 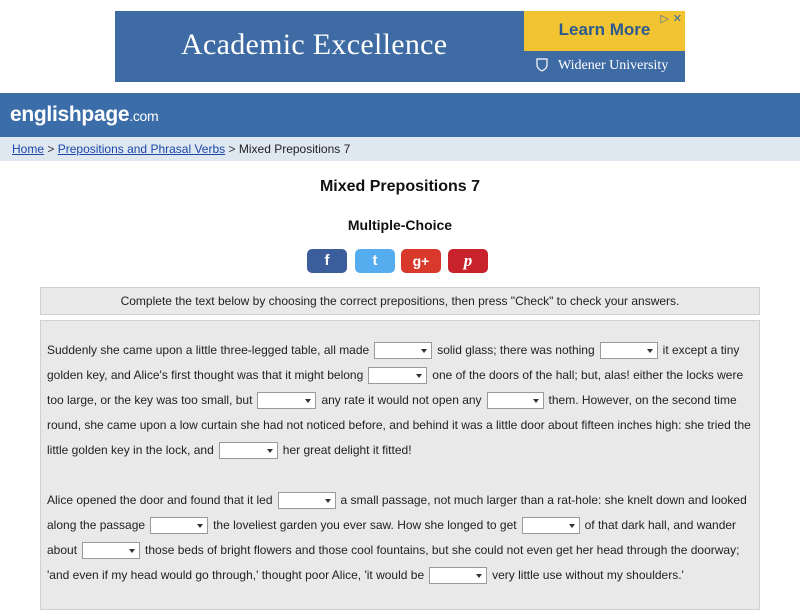 I want to click on site-logo: englishpage.com, so click(x=84, y=115).